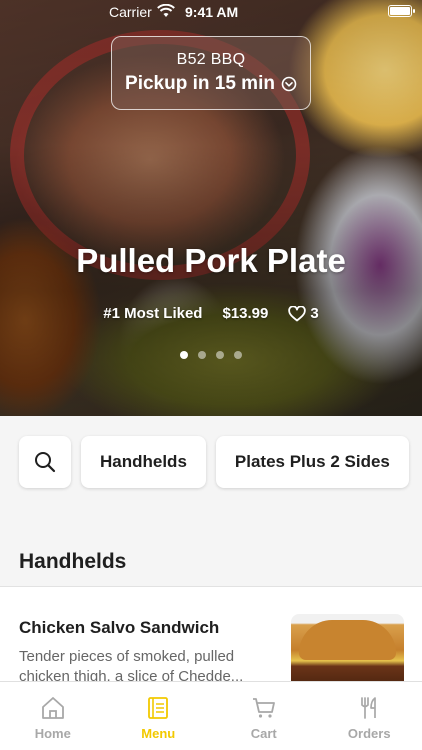 This screenshot has height=750, width=422. What do you see at coordinates (347, 648) in the screenshot?
I see `menu-item-image` at bounding box center [347, 648].